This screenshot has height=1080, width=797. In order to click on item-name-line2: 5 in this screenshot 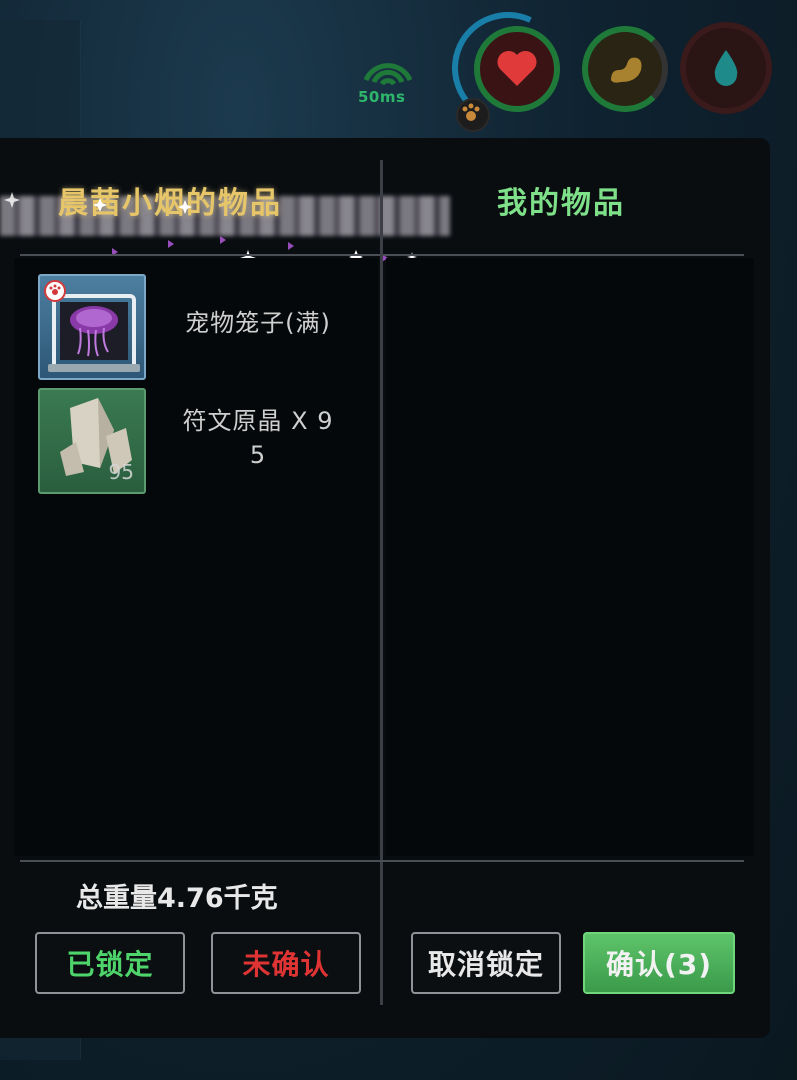, I will do `click(258, 455)`.